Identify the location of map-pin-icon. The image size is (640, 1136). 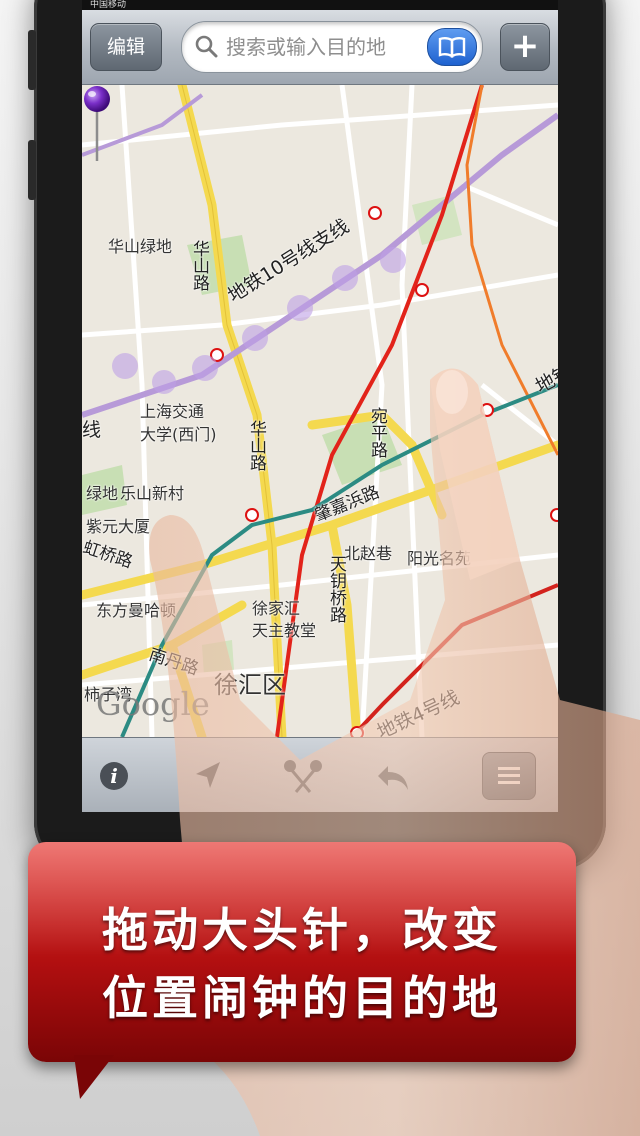
(97, 125).